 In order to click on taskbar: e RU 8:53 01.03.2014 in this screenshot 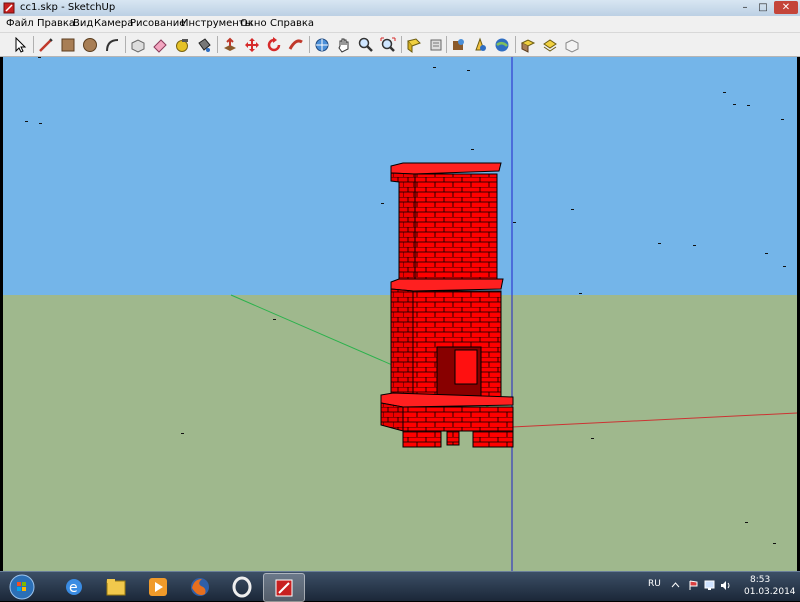, I will do `click(400, 586)`.